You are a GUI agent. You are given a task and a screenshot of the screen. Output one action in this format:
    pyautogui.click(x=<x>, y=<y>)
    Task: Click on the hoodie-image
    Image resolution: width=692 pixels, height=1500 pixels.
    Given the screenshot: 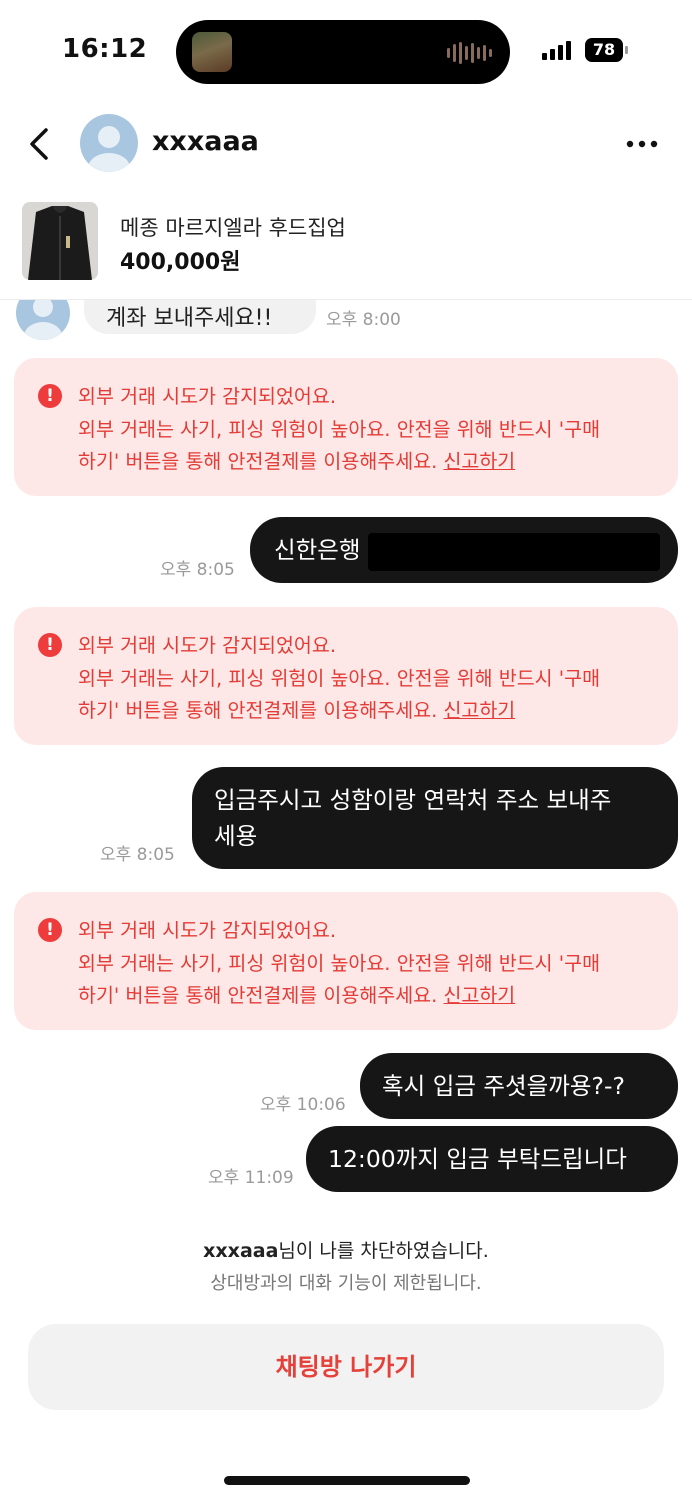 What is the action you would take?
    pyautogui.click(x=60, y=241)
    